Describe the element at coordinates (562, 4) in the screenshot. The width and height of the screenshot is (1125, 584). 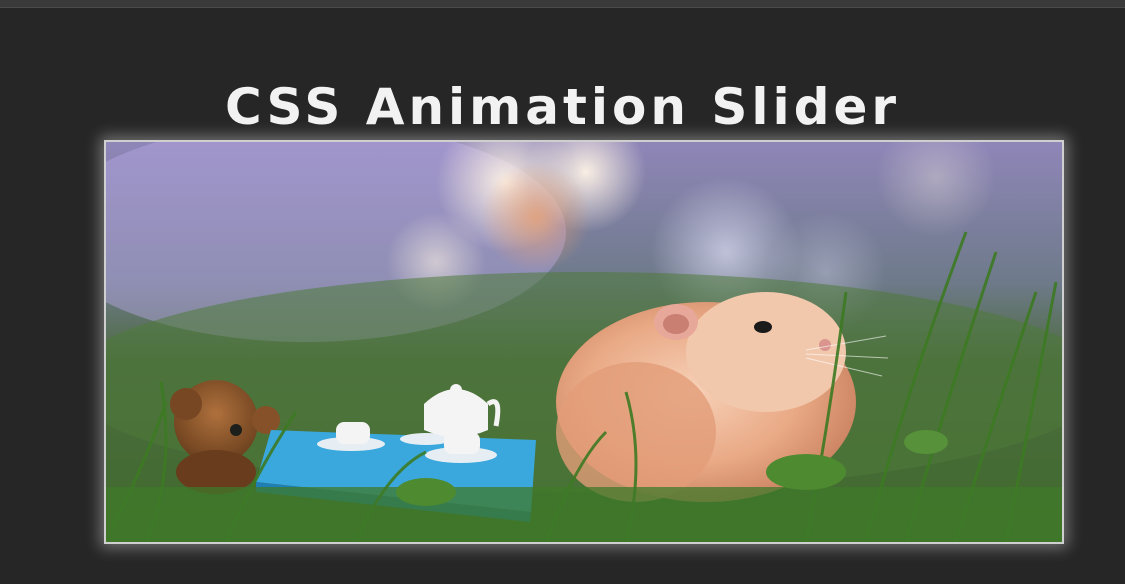
I see `browser-top-bar` at that location.